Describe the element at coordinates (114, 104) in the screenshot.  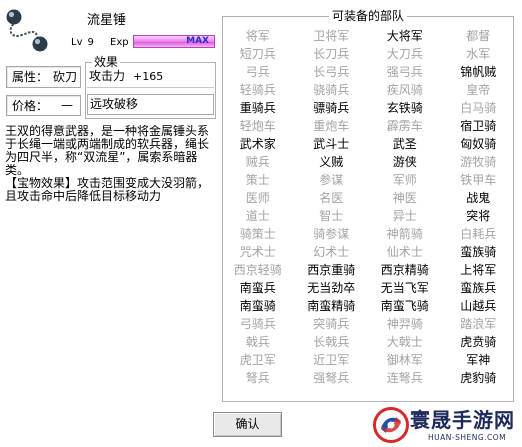
I see `effect-special: 远攻破移` at that location.